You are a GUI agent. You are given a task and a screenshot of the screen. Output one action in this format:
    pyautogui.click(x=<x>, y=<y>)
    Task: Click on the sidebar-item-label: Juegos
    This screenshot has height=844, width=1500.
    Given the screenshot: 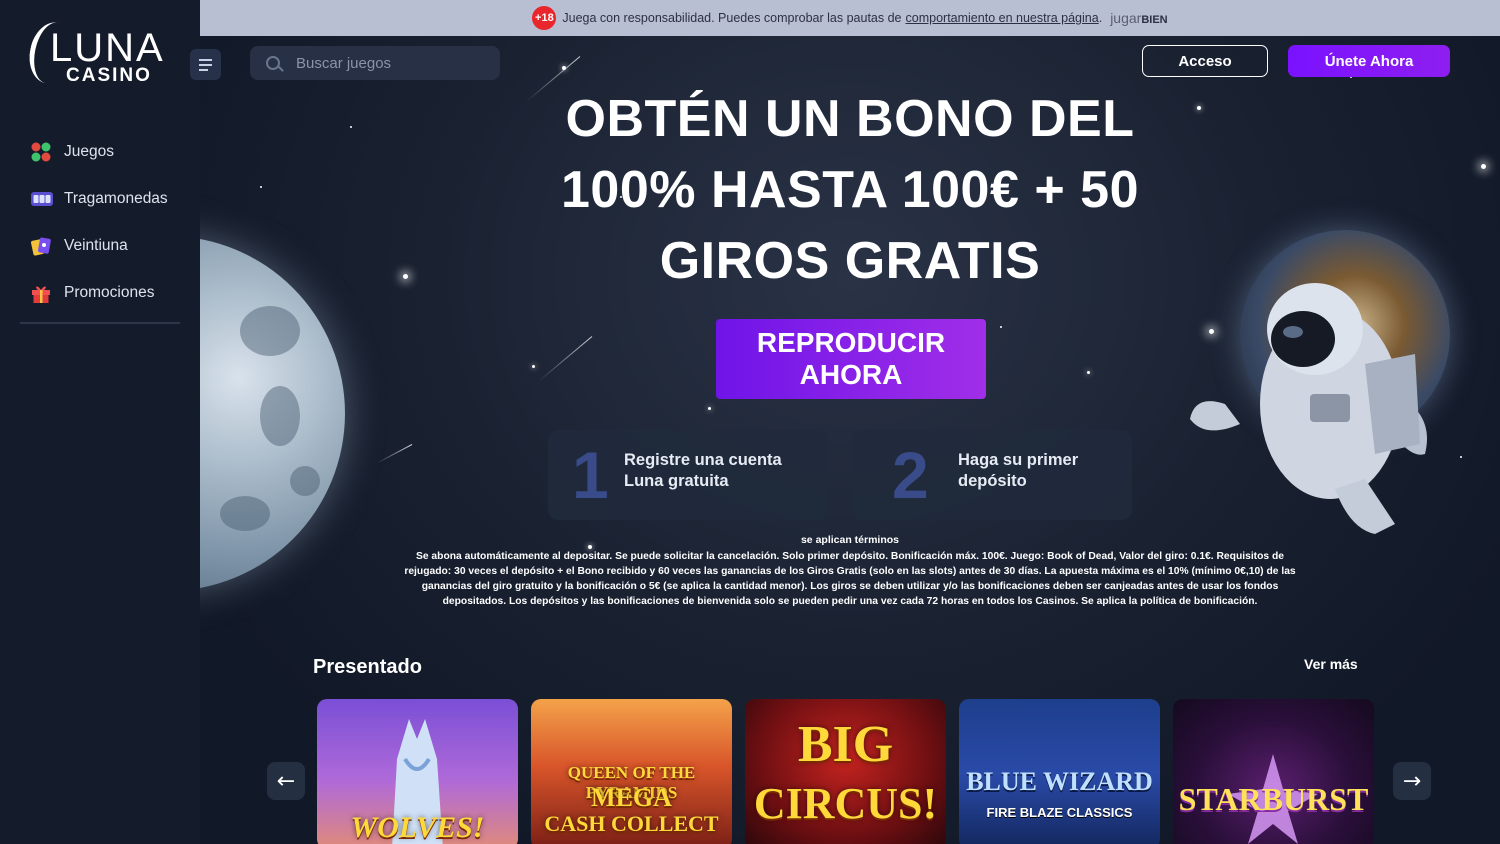 What is the action you would take?
    pyautogui.click(x=89, y=151)
    